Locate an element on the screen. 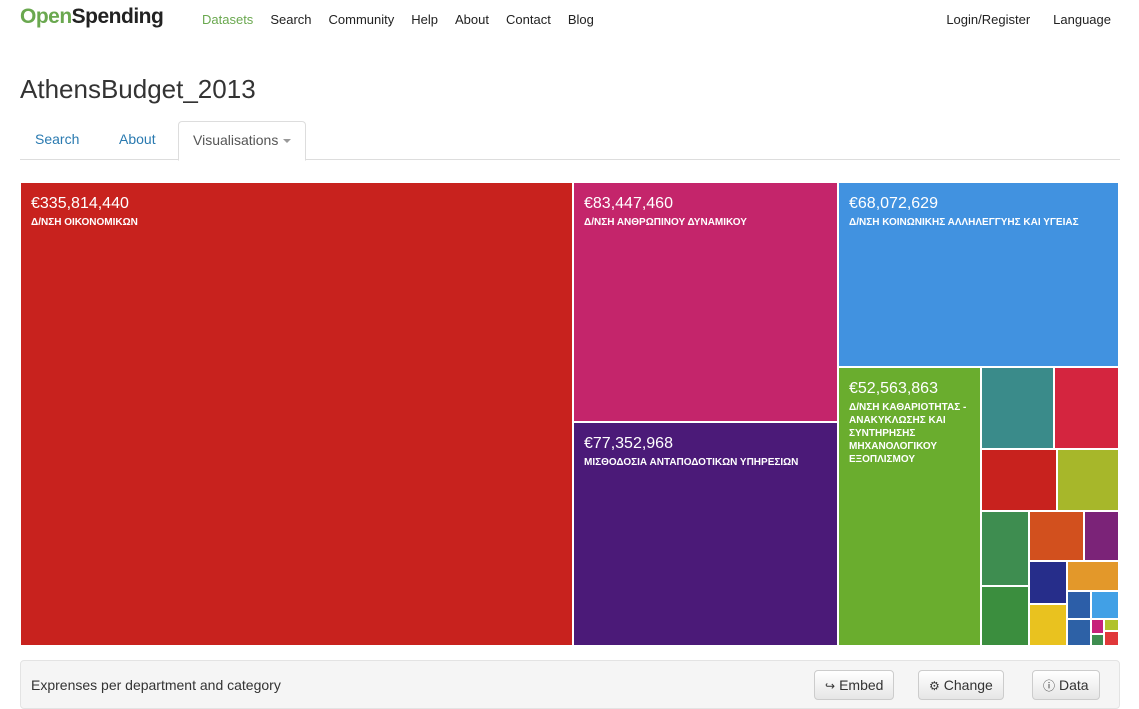  tab-search: Search is located at coordinates (57, 139).